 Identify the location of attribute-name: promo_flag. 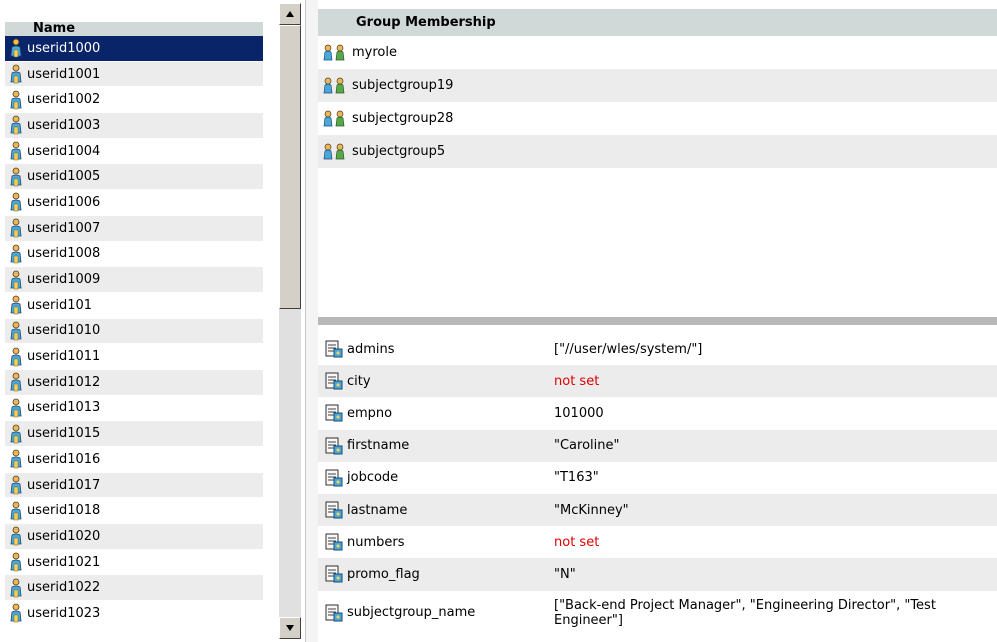
(383, 574).